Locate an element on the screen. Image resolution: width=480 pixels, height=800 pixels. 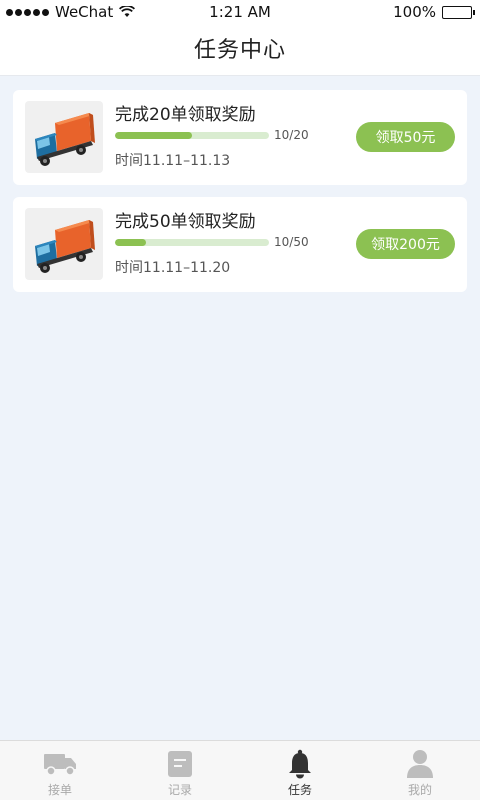
tab-label: 记录 is located at coordinates (179, 790).